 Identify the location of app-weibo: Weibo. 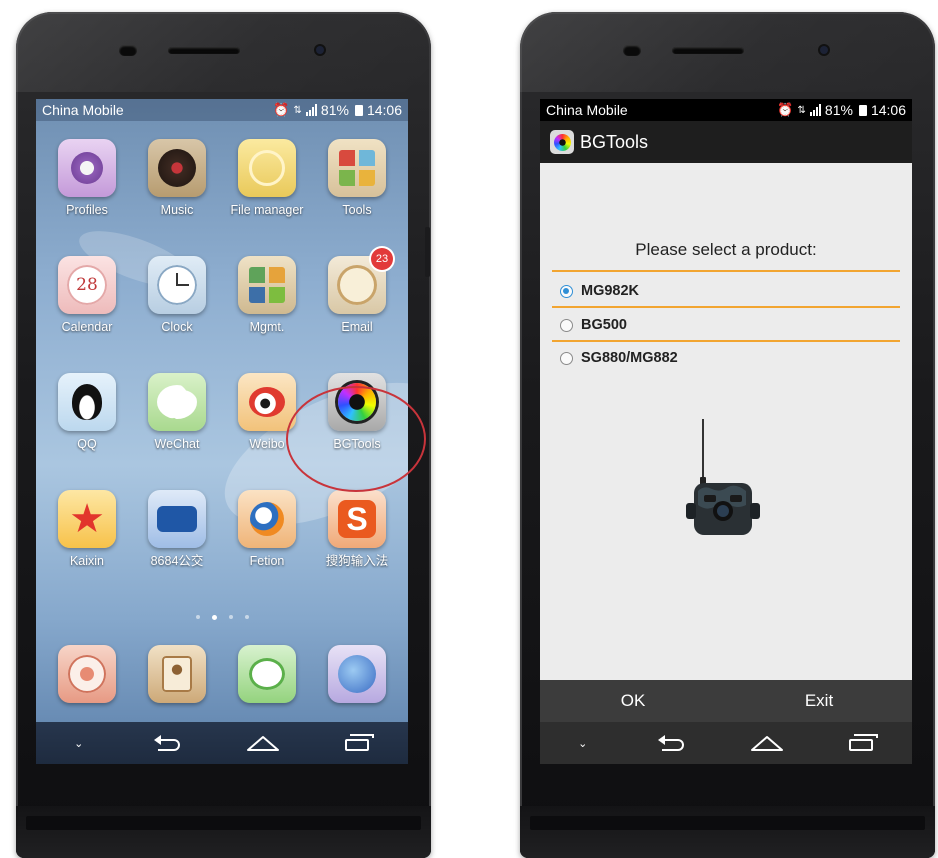
(267, 431).